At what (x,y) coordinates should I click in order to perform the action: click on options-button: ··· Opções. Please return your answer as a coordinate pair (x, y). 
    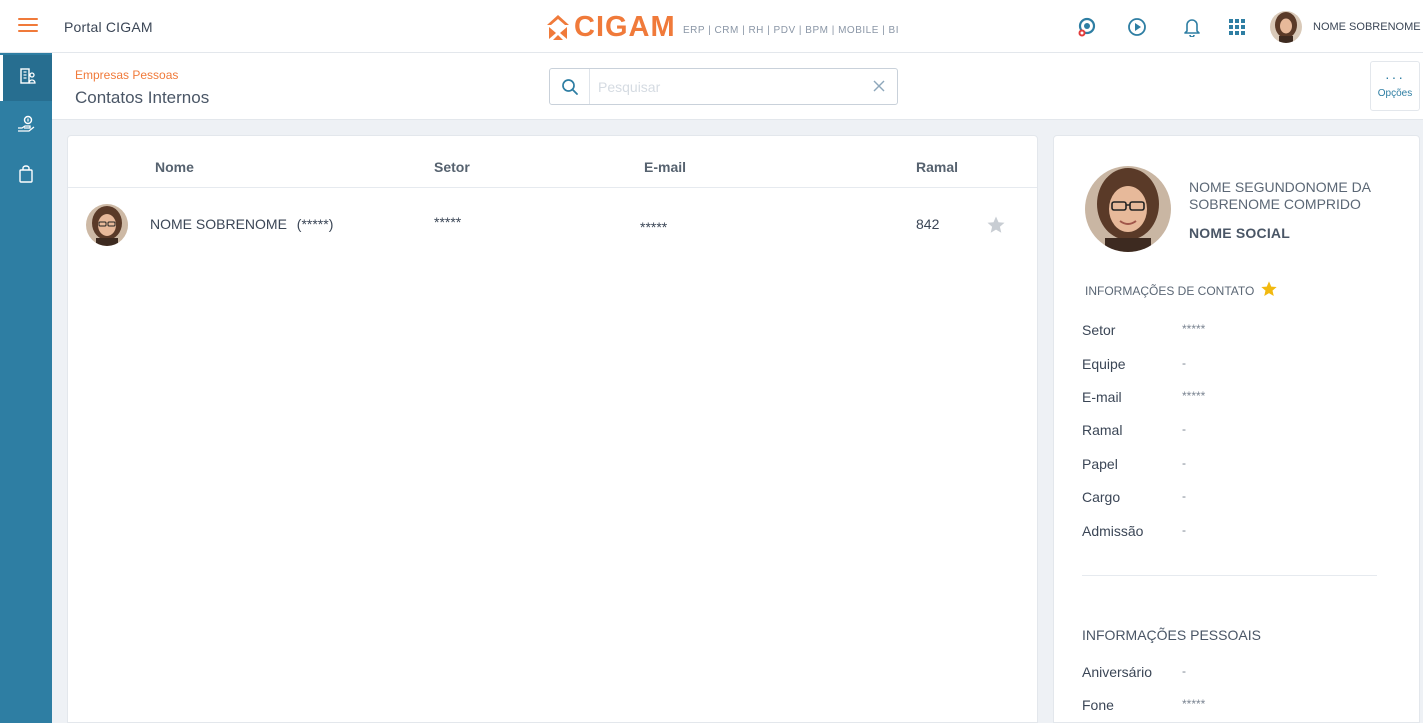
    Looking at the image, I should click on (1395, 86).